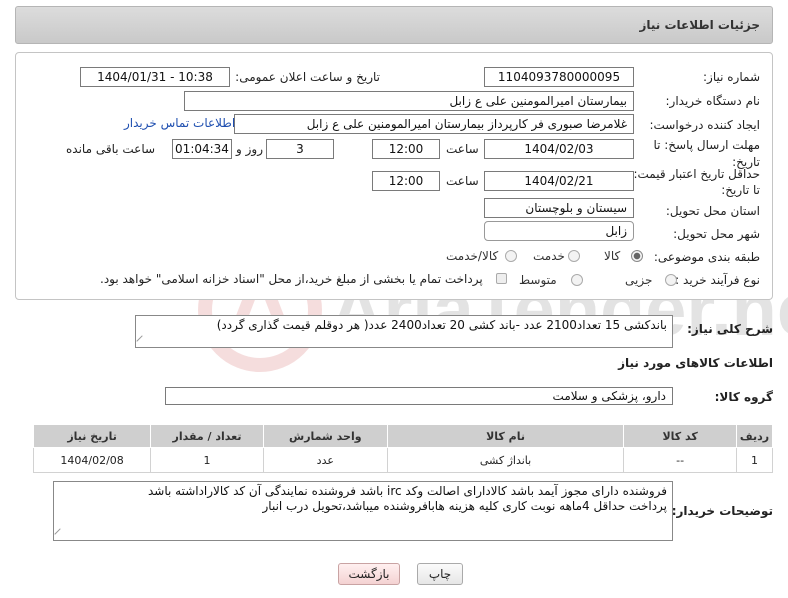 The width and height of the screenshot is (788, 598). I want to click on remaining-time-label: ساعت باقی مانده, so click(111, 149).